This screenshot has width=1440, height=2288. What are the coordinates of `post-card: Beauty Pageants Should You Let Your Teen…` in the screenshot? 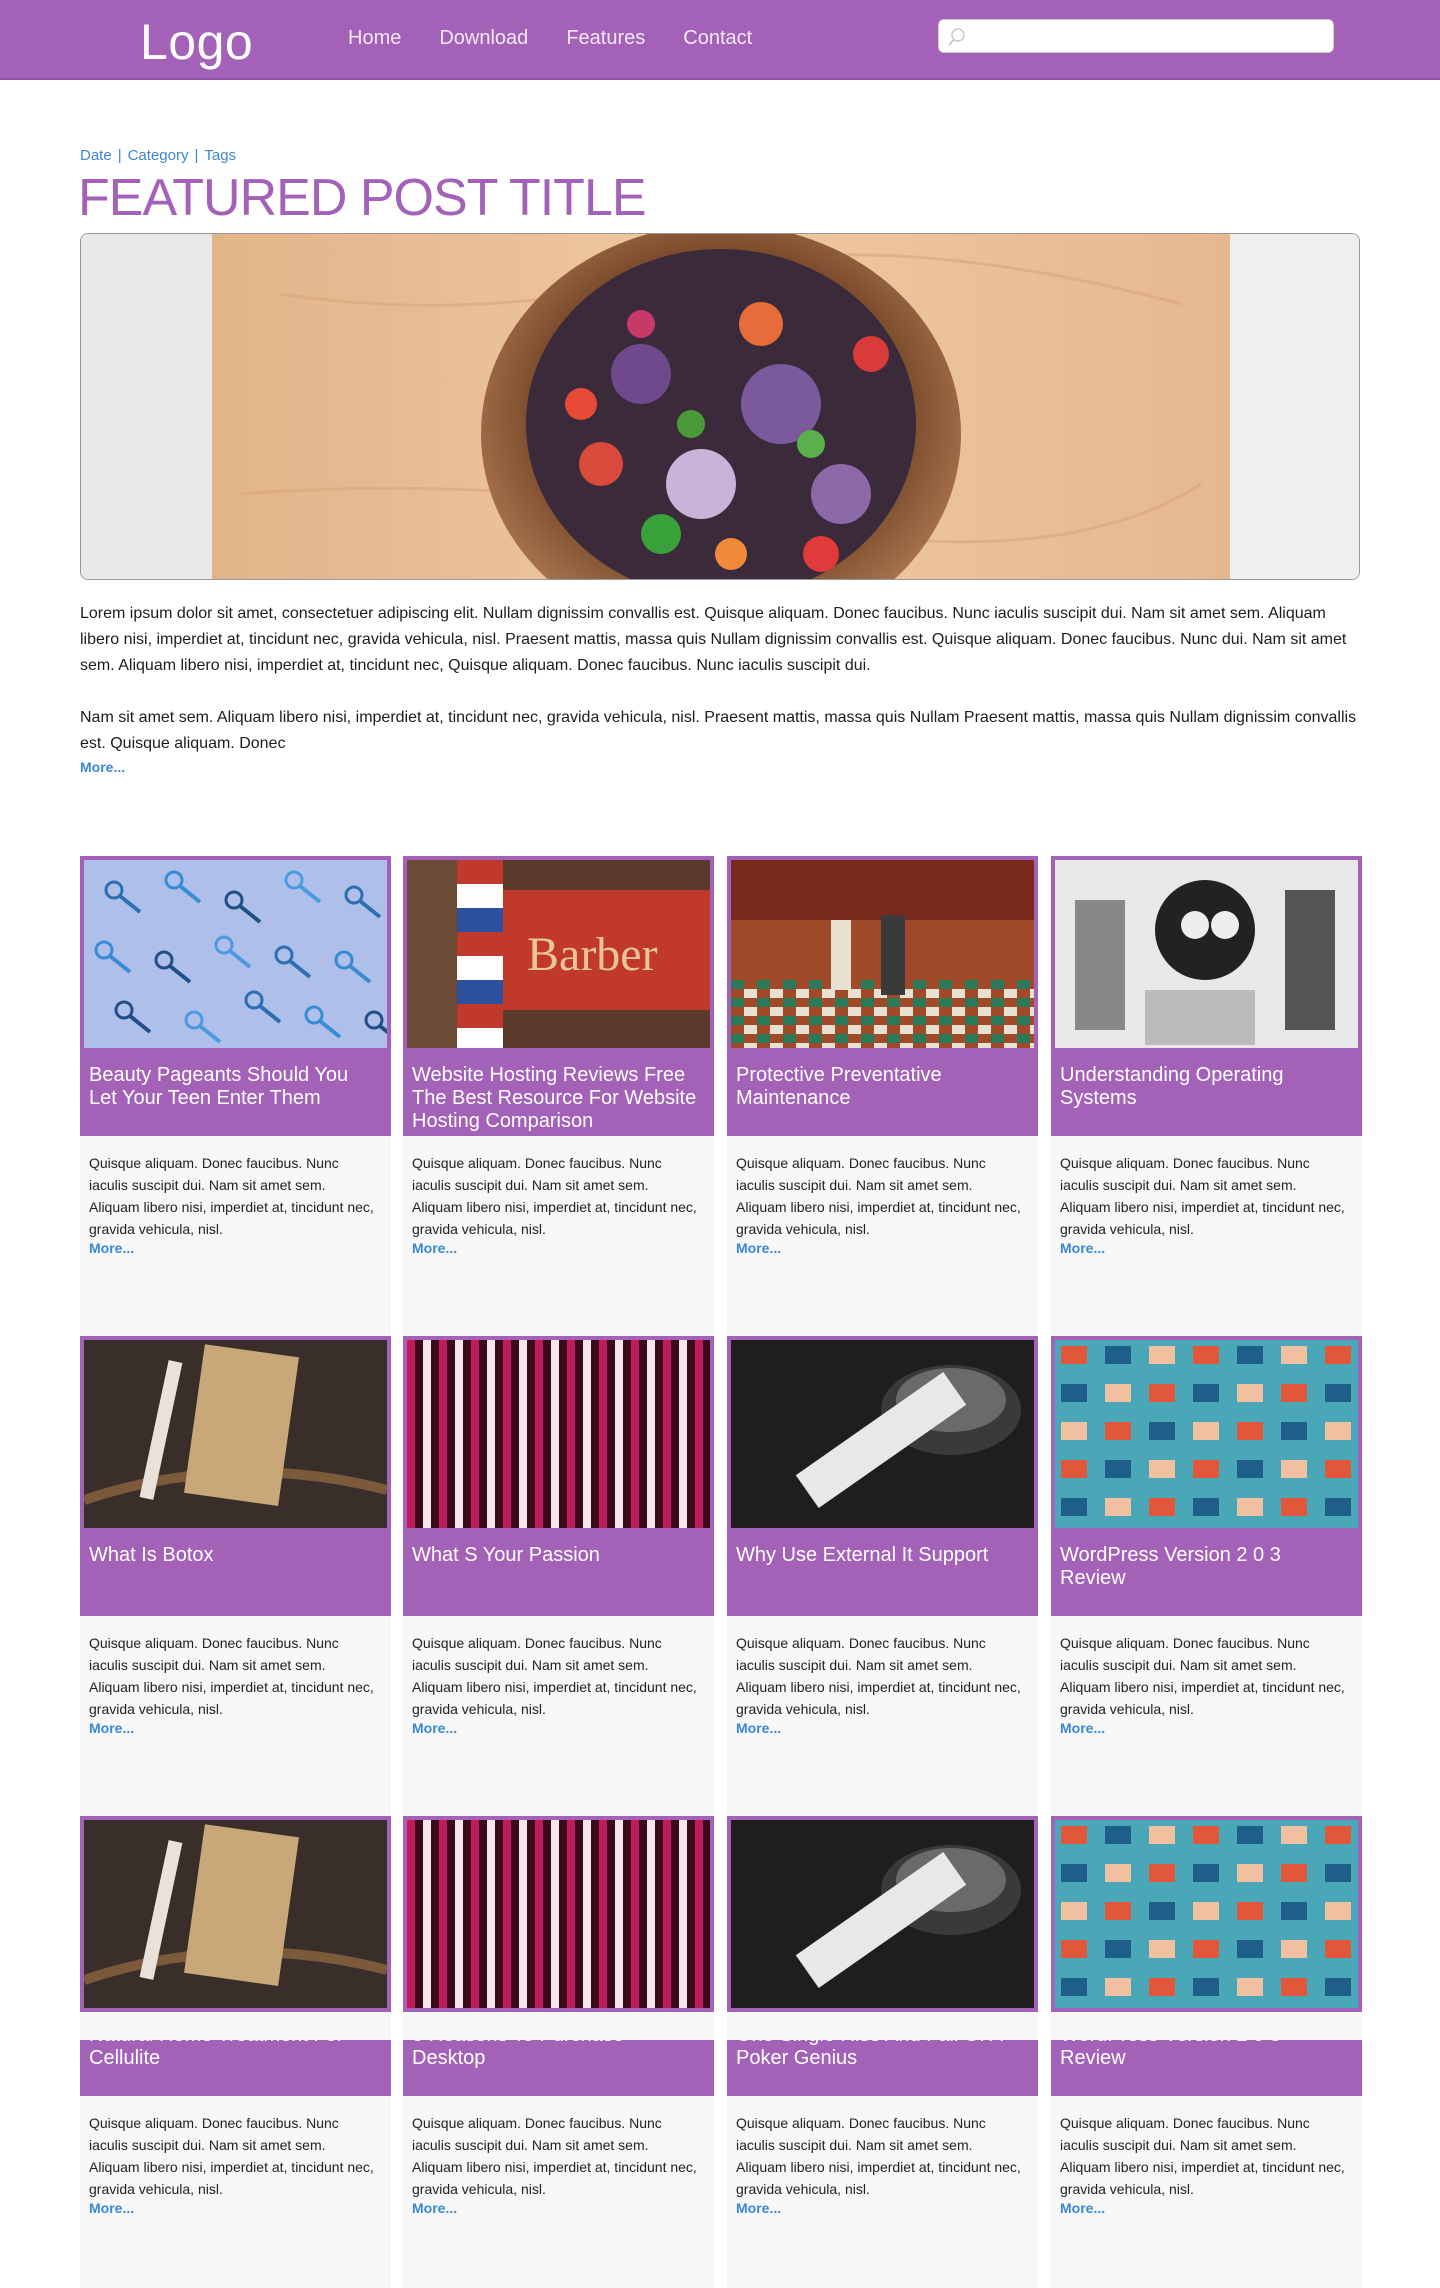 It's located at (235, 1096).